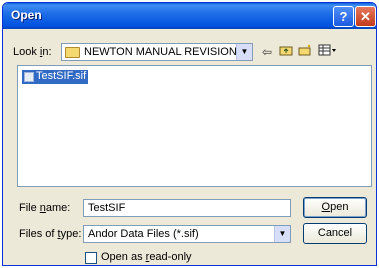 The height and width of the screenshot is (268, 379). What do you see at coordinates (328, 52) in the screenshot?
I see `views-menu-icon` at bounding box center [328, 52].